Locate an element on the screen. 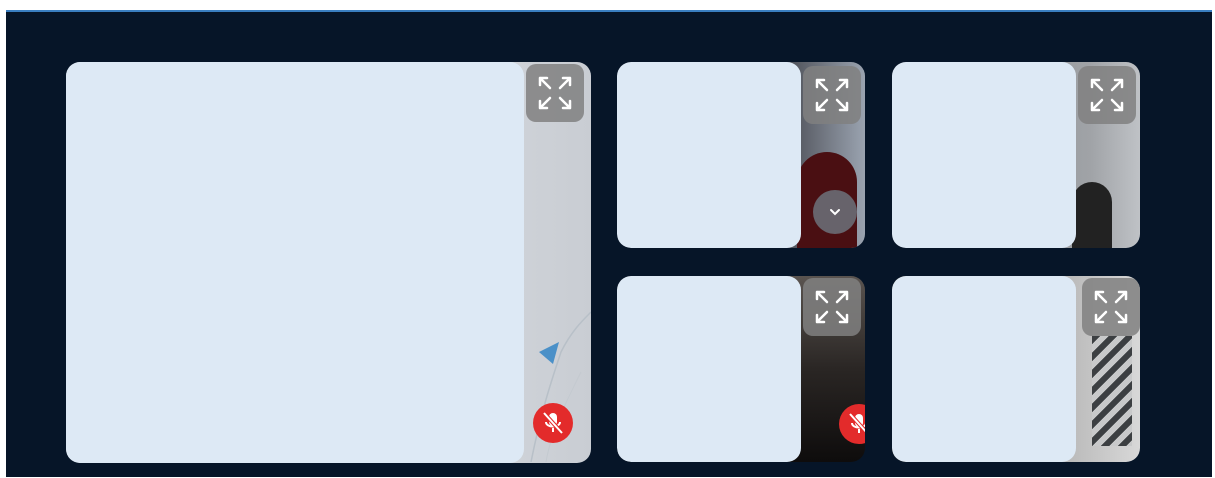  person-silhouette is located at coordinates (1092, 215).